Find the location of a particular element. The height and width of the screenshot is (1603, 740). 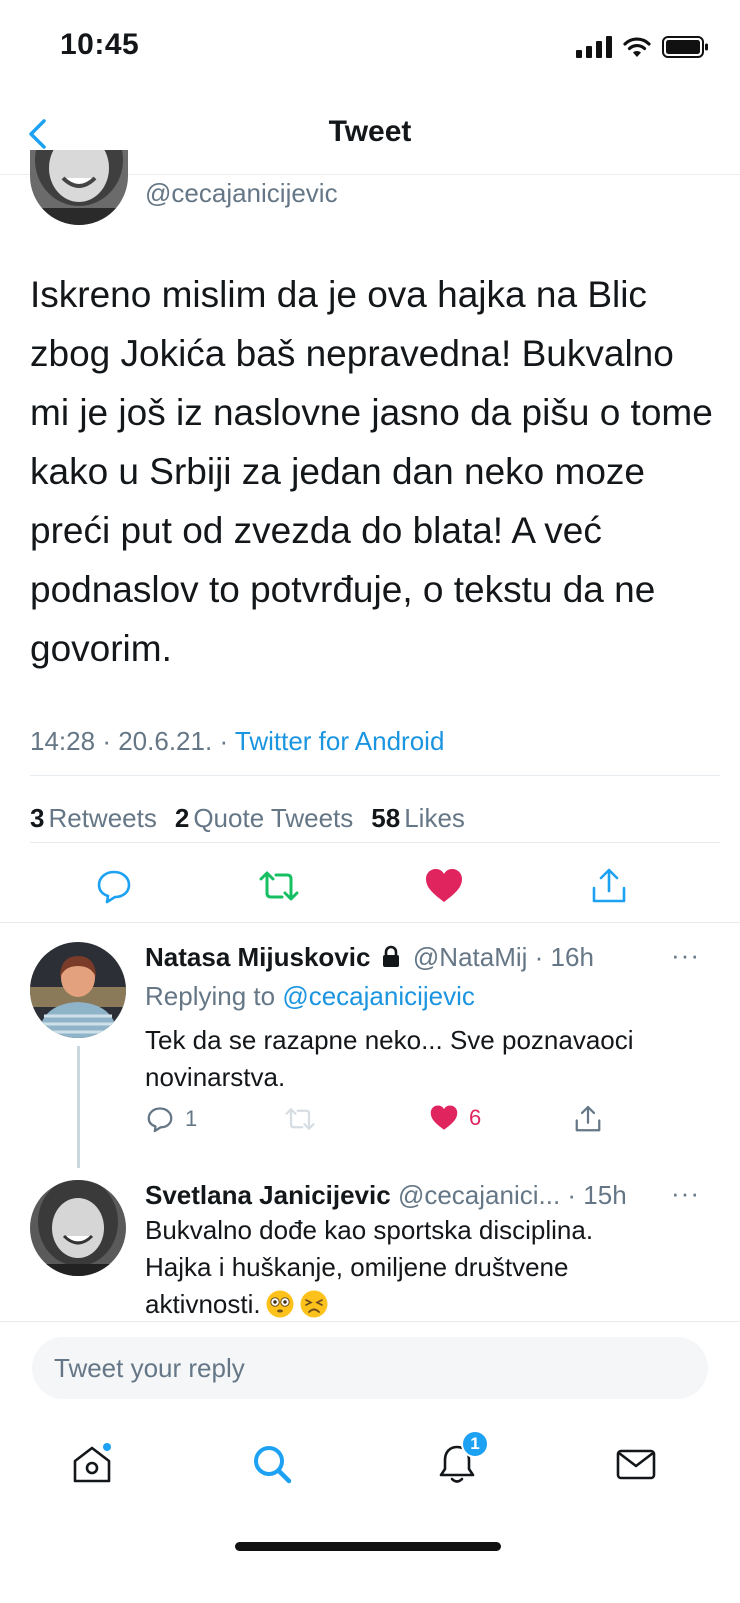

composer-placeholder: Tweet your reply is located at coordinates (149, 1368).